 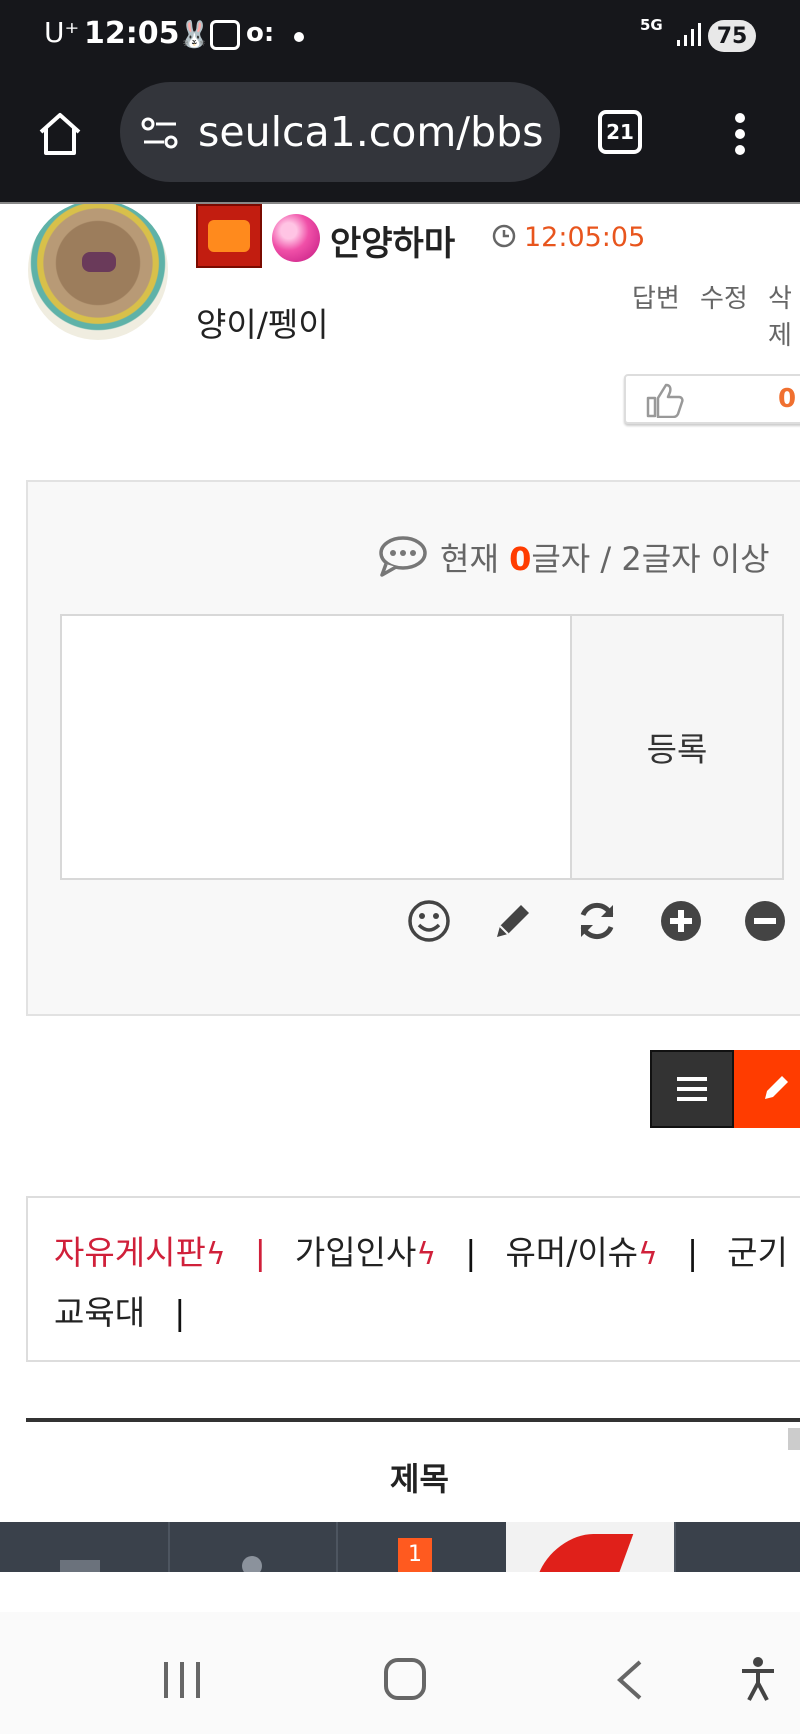 I want to click on status-bar: U⁺ 12:05 🐰 o: 5G 75, so click(x=400, y=37).